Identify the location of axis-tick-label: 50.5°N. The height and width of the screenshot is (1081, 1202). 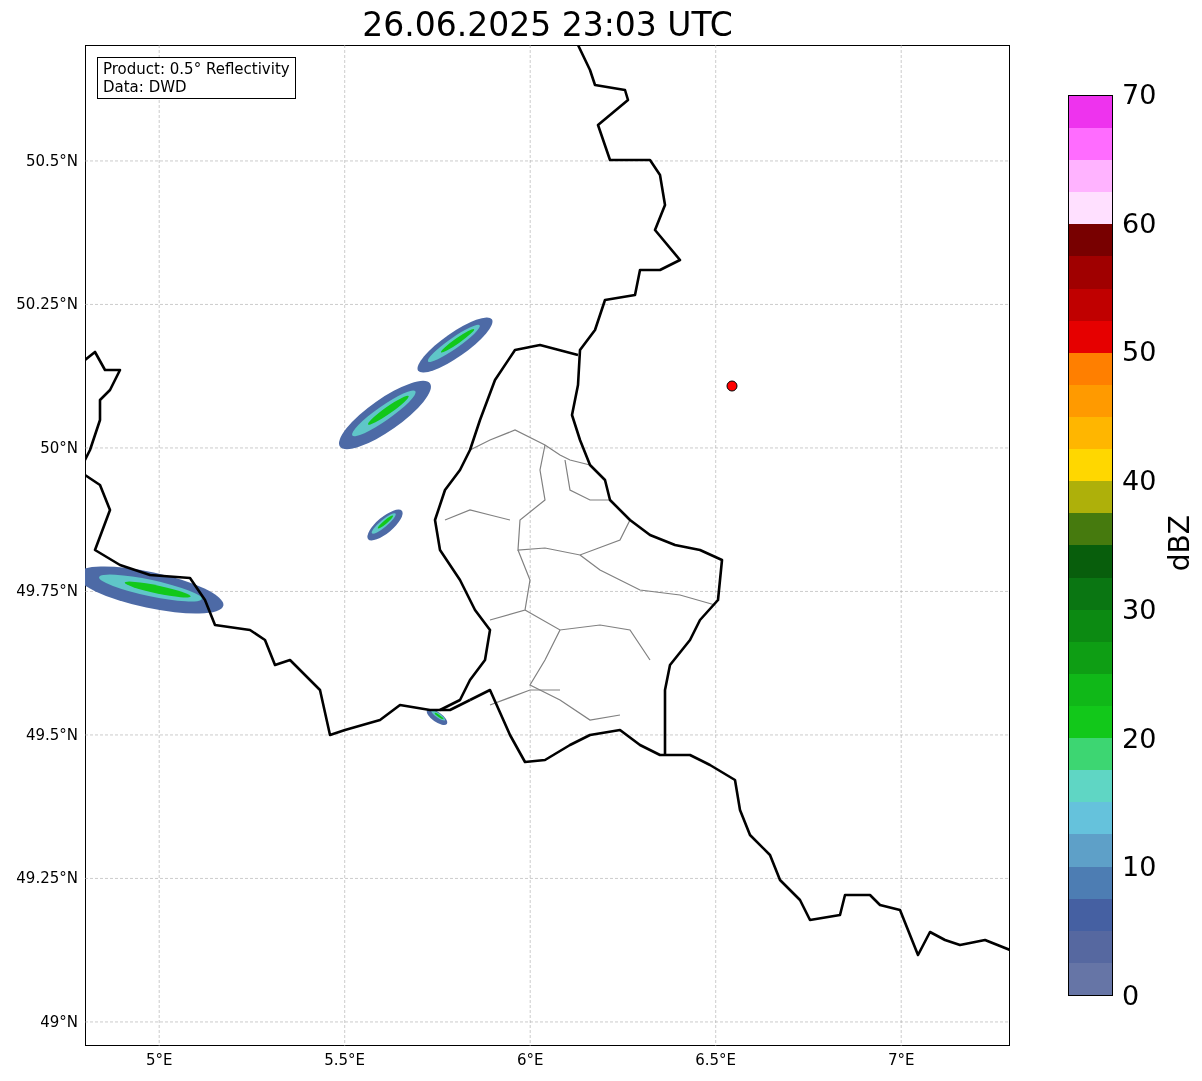
(51, 160).